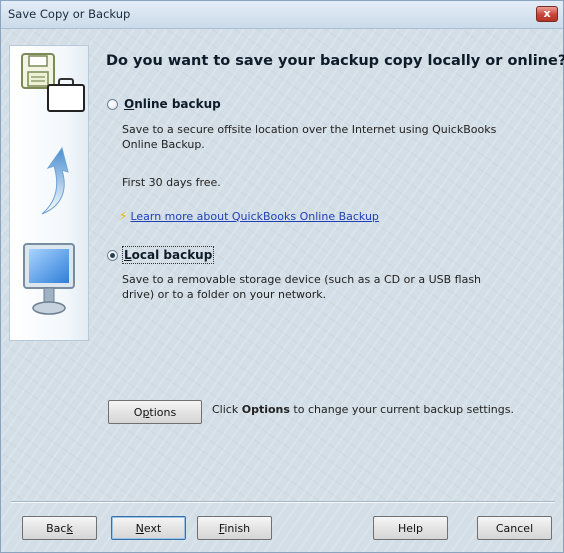 This screenshot has height=553, width=564. Describe the element at coordinates (171, 182) in the screenshot. I see `online-backup-trial-note: First 30 days free.` at that location.